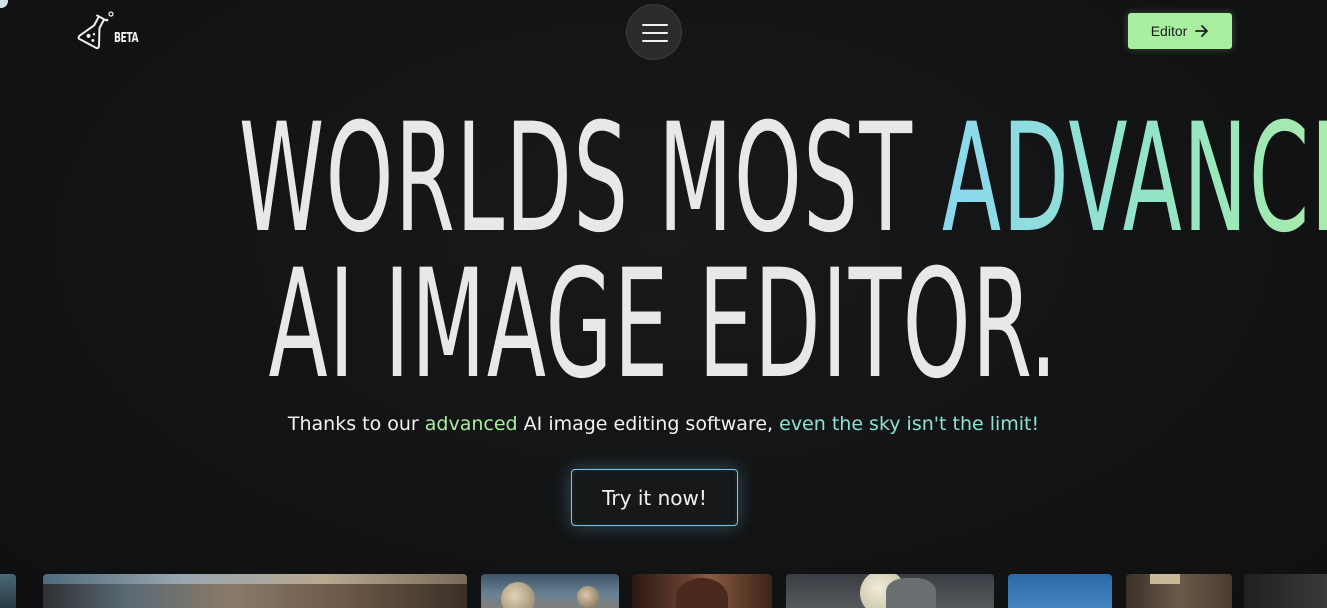  What do you see at coordinates (1169, 31) in the screenshot?
I see `editor-button-label: Editor` at bounding box center [1169, 31].